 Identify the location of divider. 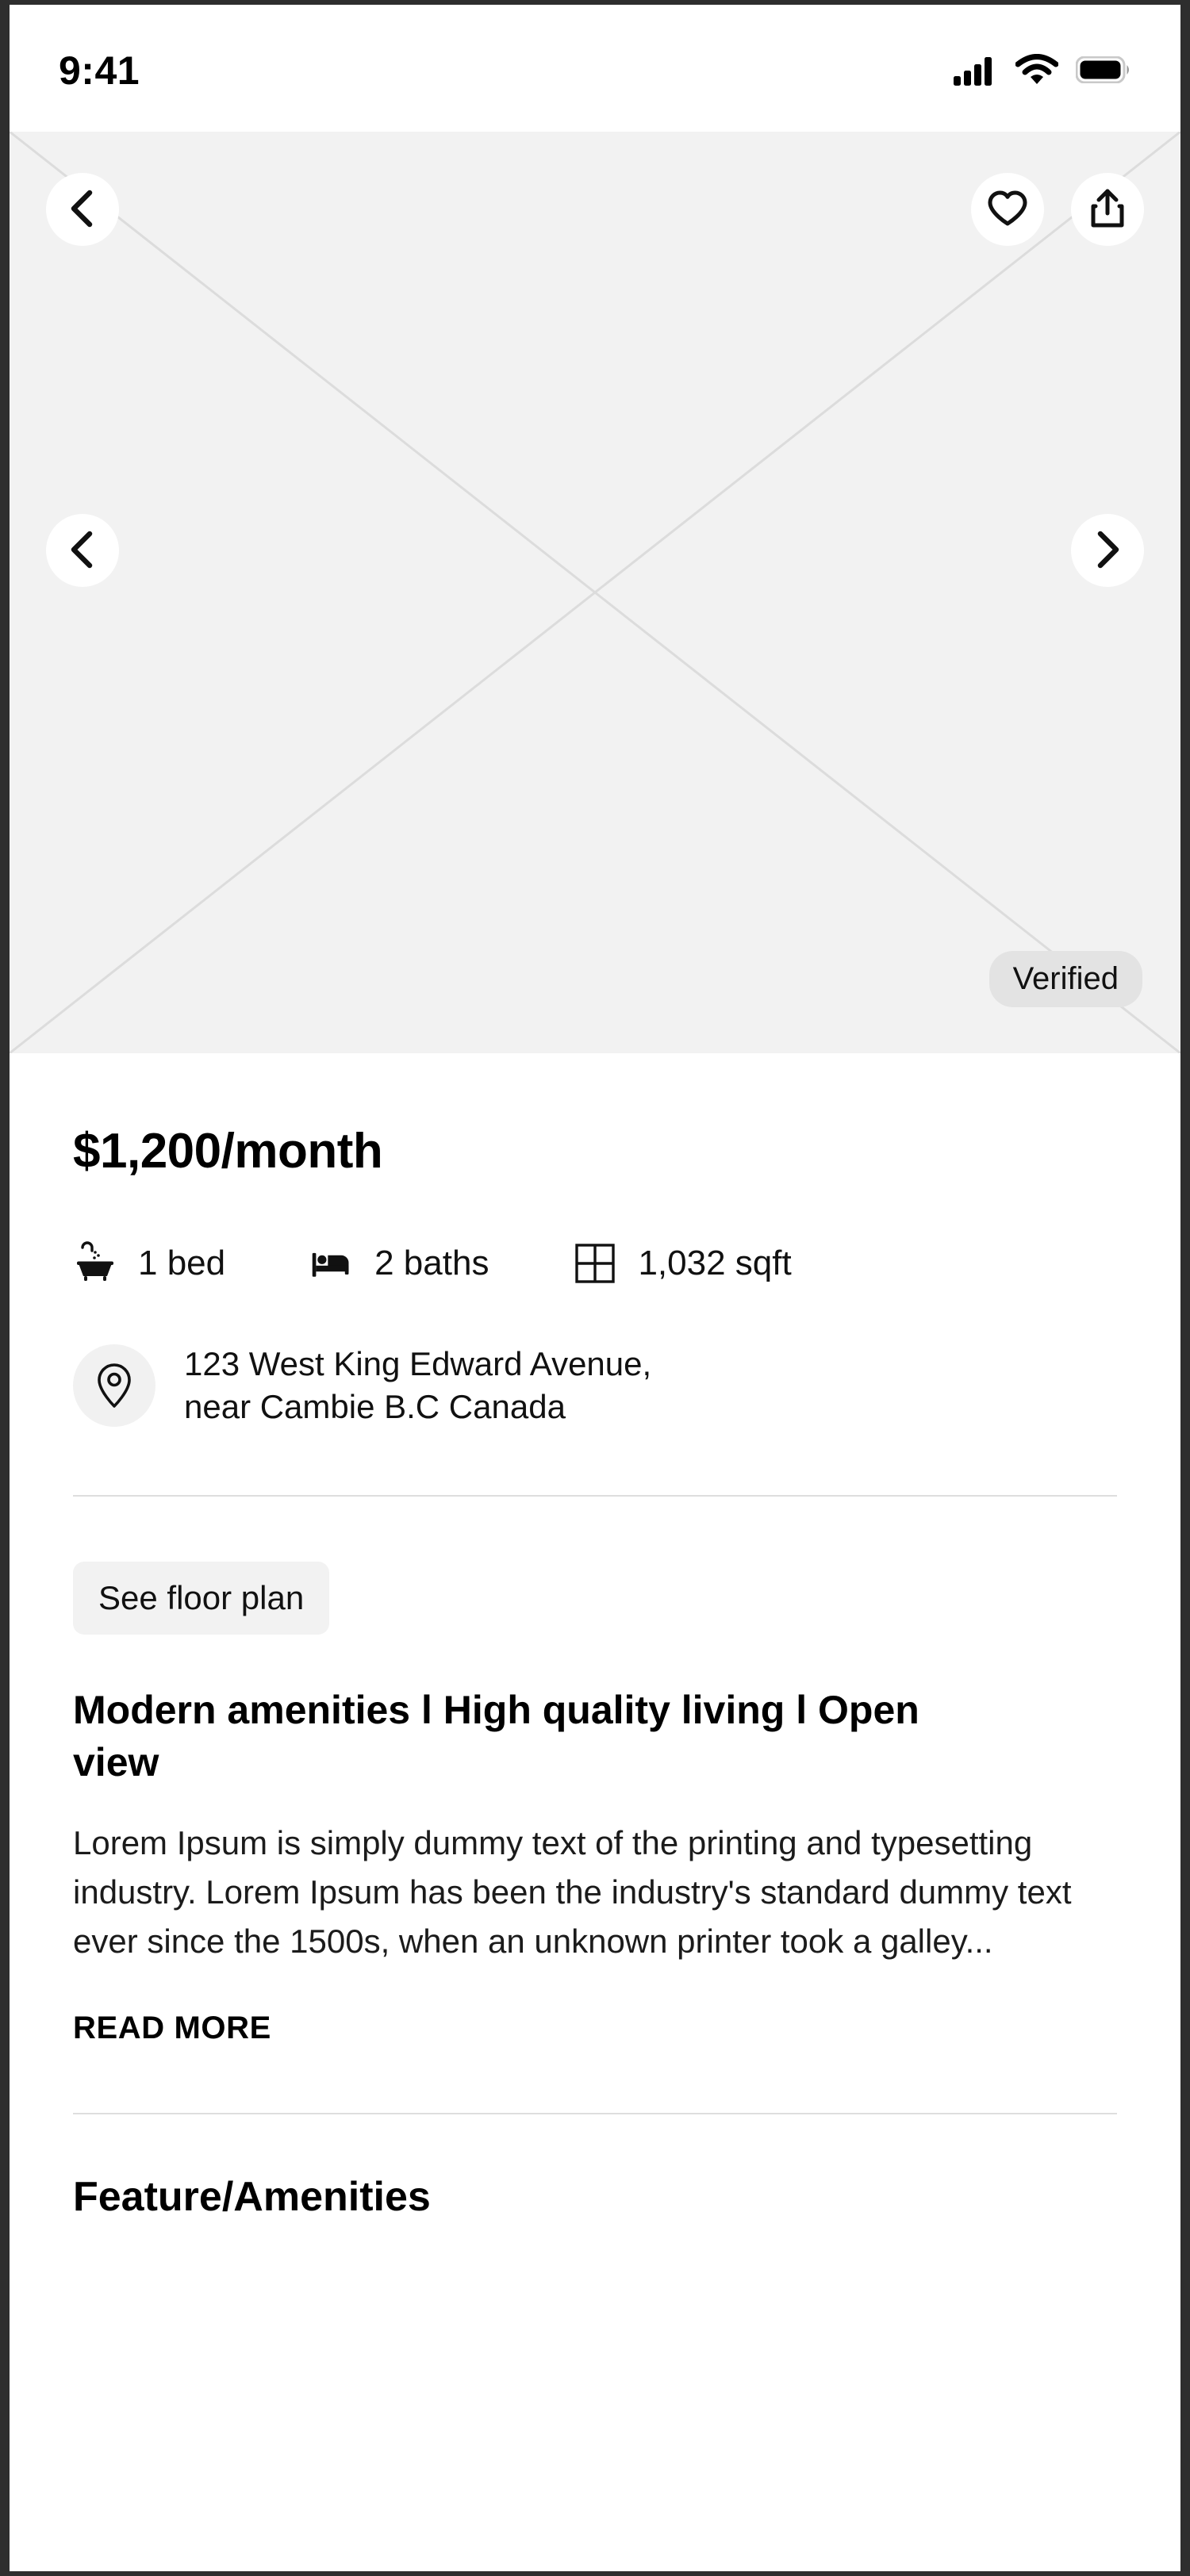
(595, 1495).